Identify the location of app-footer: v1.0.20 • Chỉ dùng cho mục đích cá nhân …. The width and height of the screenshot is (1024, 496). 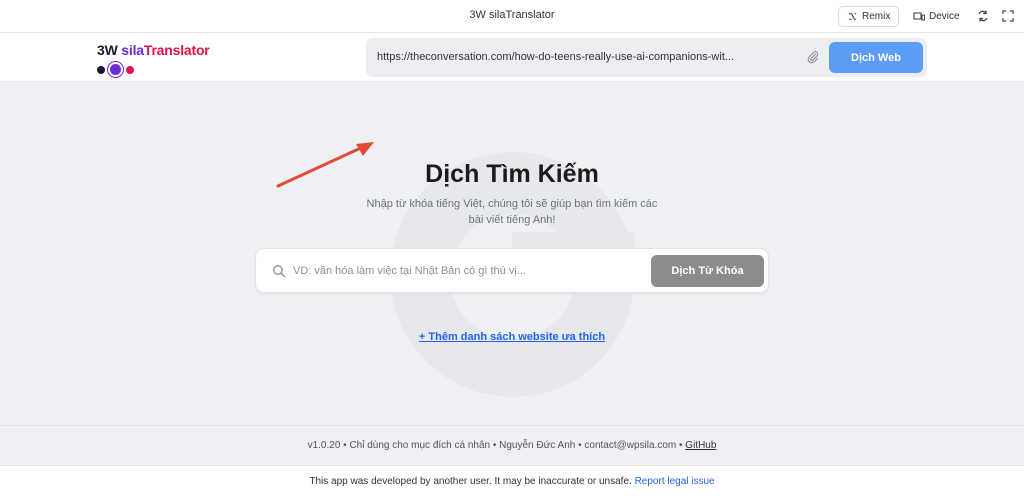
(512, 445).